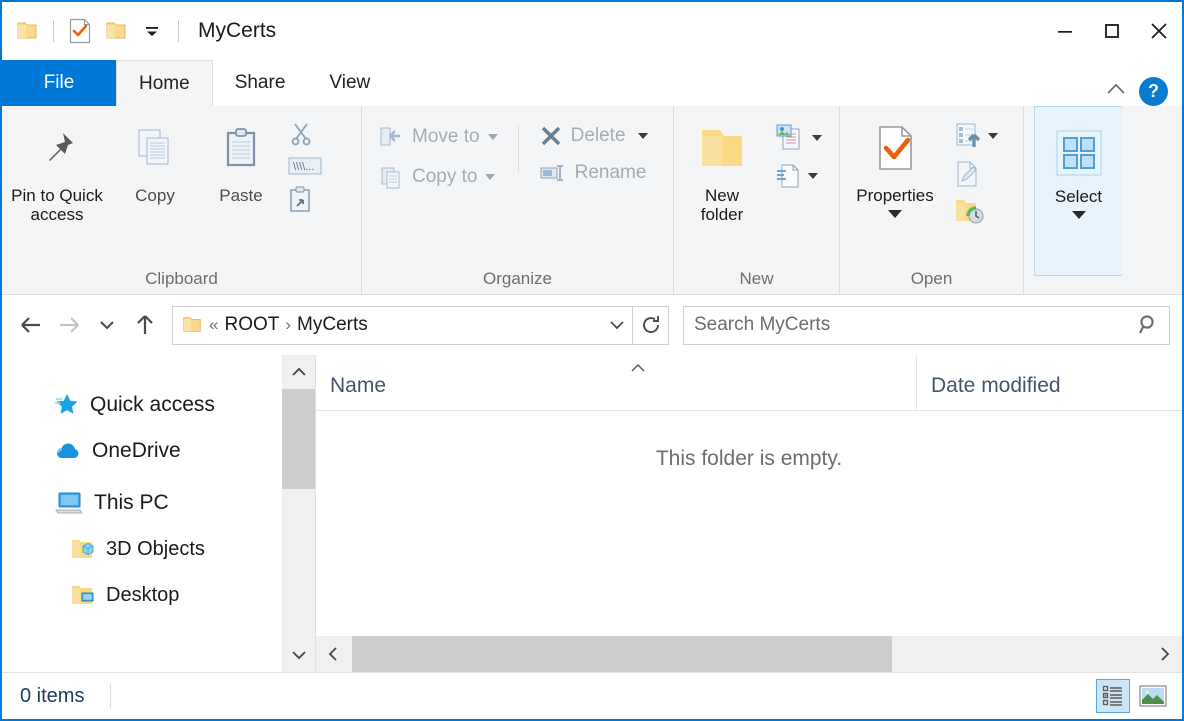  What do you see at coordinates (996, 385) in the screenshot?
I see `column-header-date-label: Date modified` at bounding box center [996, 385].